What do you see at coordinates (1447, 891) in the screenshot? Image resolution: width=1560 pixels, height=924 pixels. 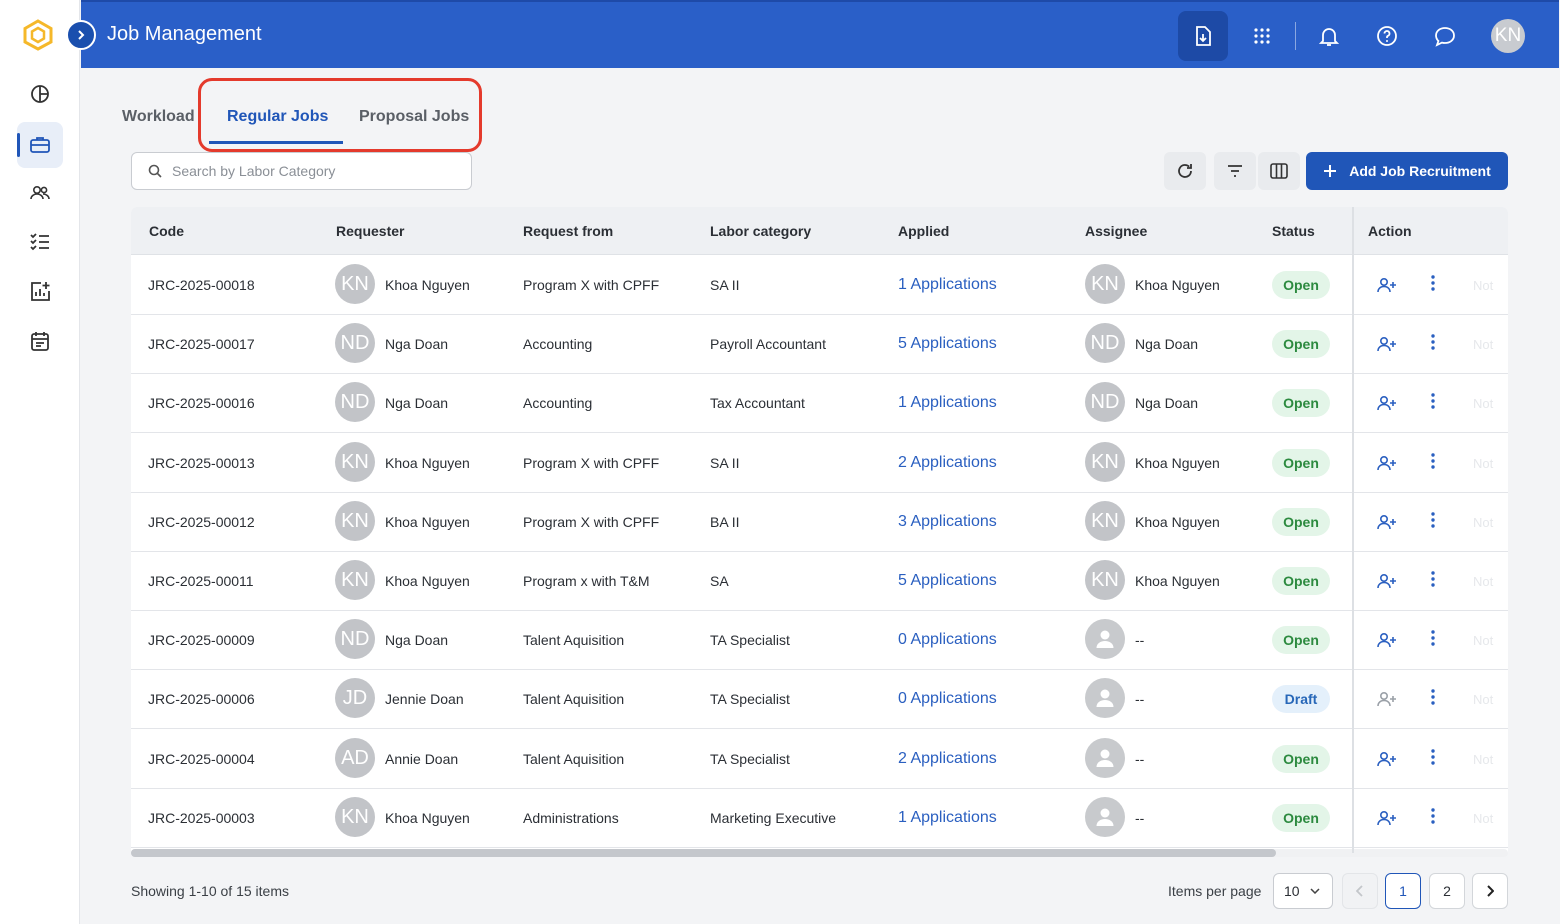 I see `page-2-button: 2` at bounding box center [1447, 891].